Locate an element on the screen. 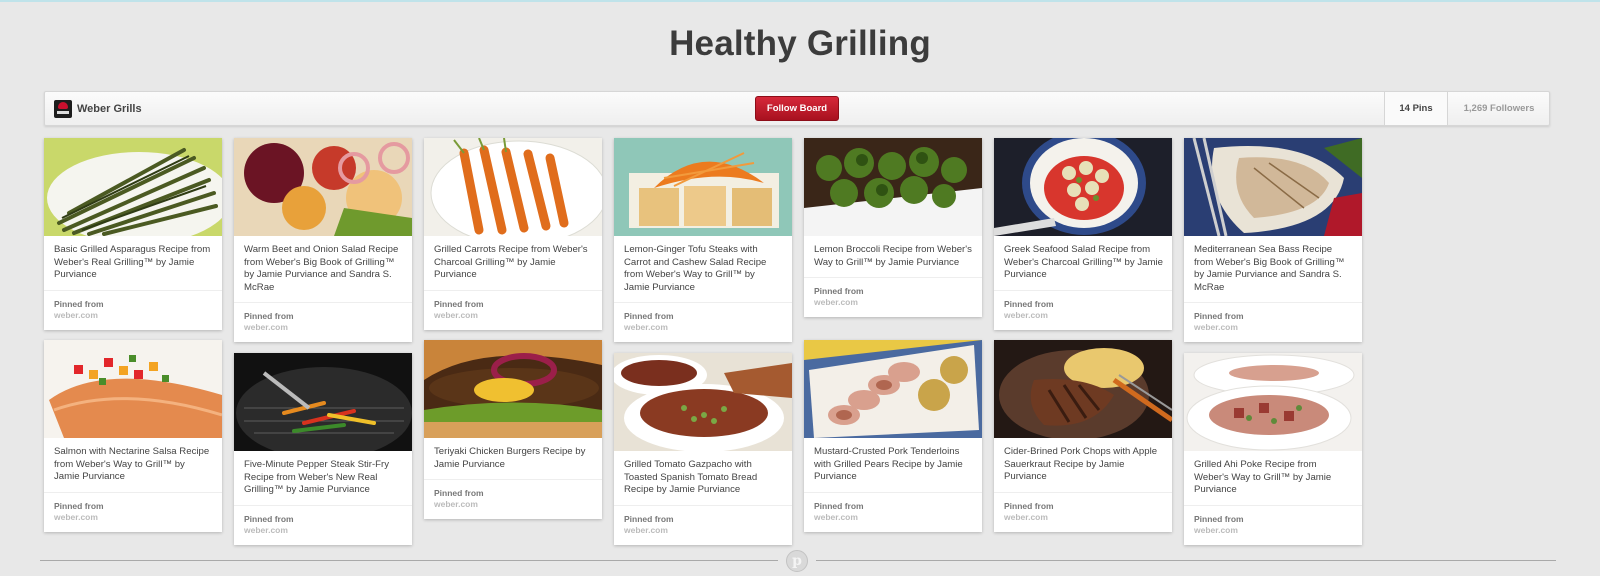  lemon-broccoli-photo is located at coordinates (893, 187).